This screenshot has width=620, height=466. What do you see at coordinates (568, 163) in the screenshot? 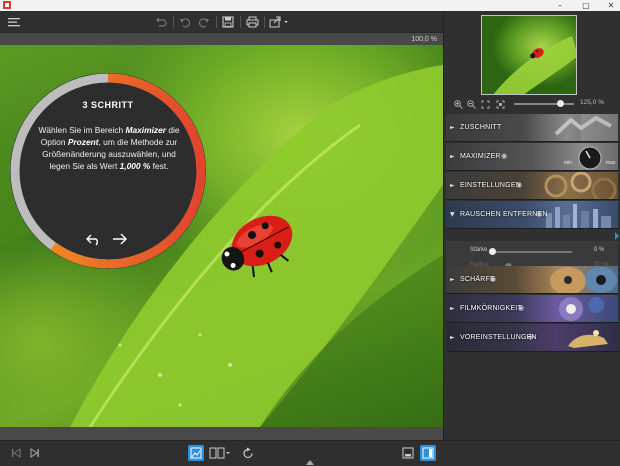
I see `maximizer-min-label: min` at bounding box center [568, 163].